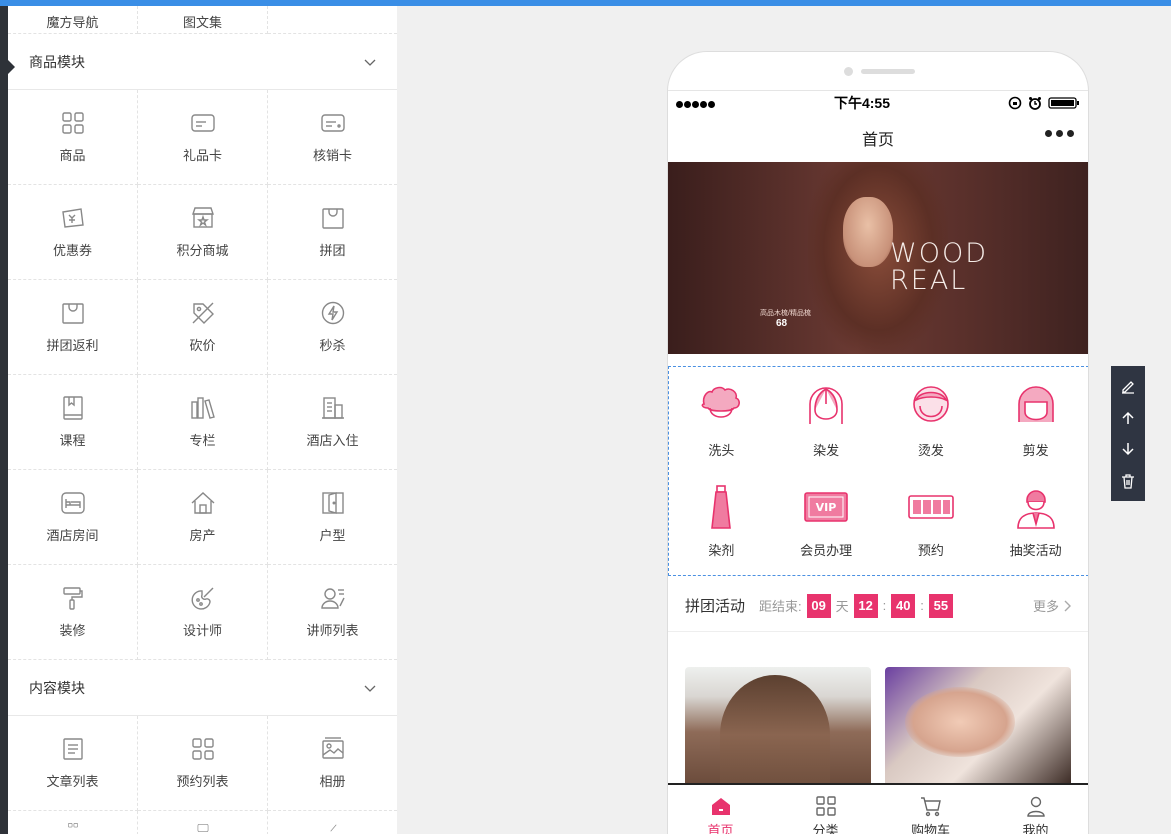 This screenshot has height=834, width=1171. What do you see at coordinates (1035, 809) in the screenshot?
I see `tab-mine: 我的` at bounding box center [1035, 809].